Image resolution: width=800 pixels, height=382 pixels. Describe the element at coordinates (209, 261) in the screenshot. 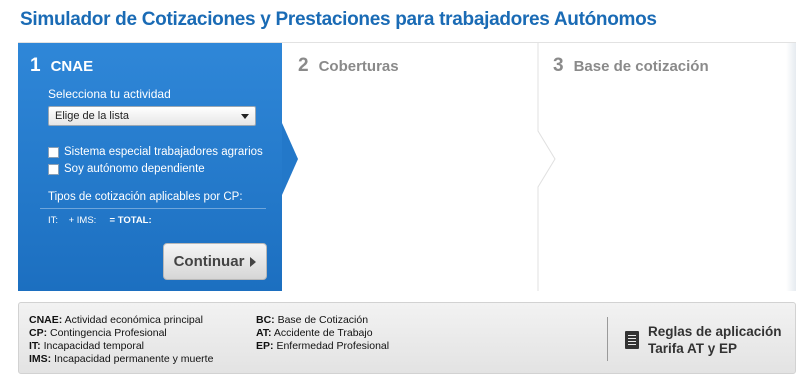

I see `continue-button-label: Continuar` at that location.